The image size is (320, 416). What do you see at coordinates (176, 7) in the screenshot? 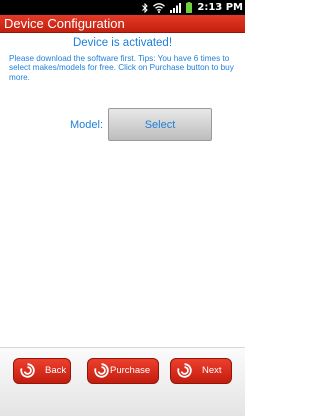
I see `signal-icon` at bounding box center [176, 7].